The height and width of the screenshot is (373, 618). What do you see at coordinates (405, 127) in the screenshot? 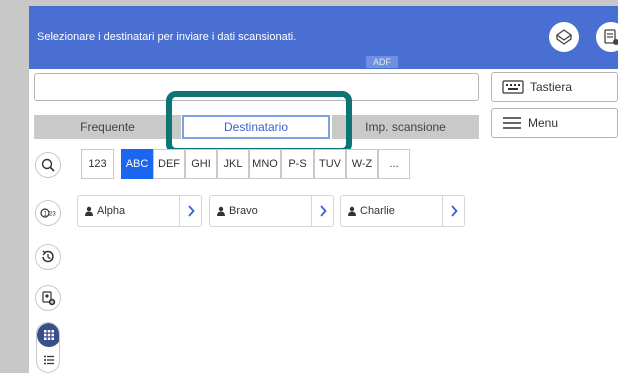
I see `tab-imp-scansione: Imp. scansione` at bounding box center [405, 127].